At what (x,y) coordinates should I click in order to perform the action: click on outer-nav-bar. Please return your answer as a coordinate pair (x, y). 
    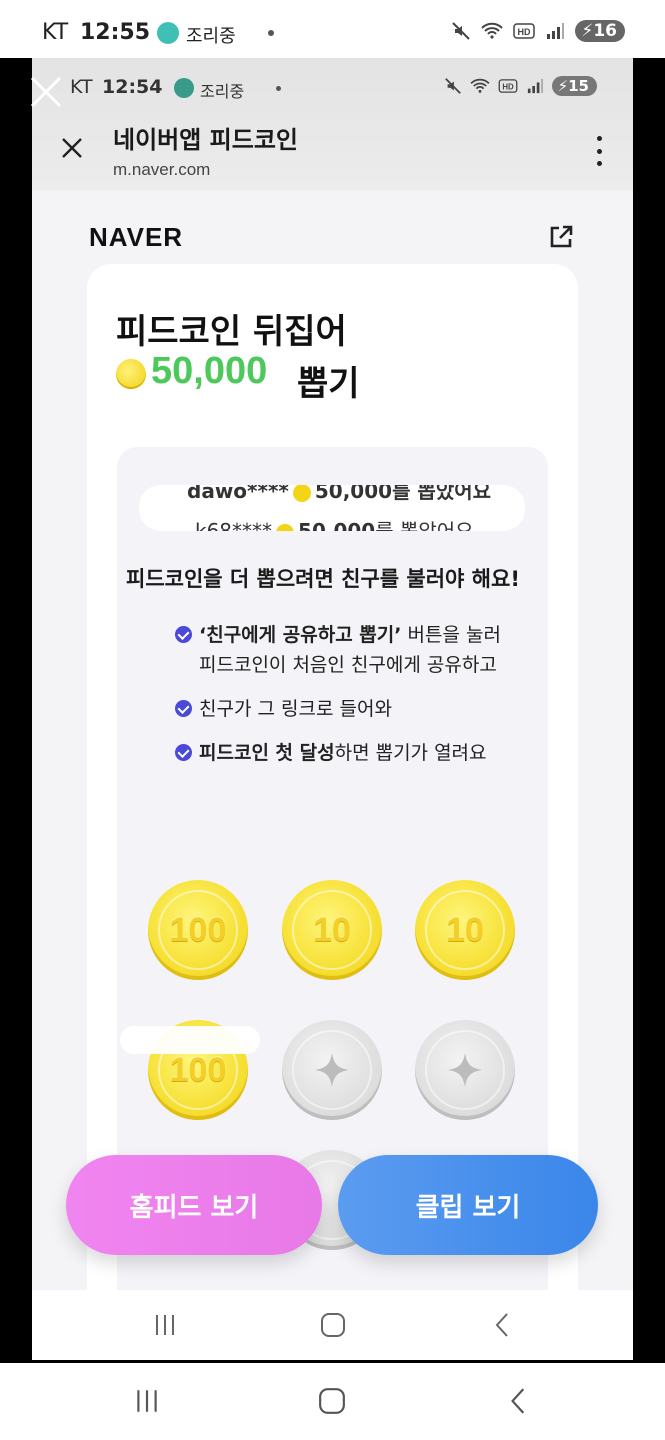
    Looking at the image, I should click on (332, 1401).